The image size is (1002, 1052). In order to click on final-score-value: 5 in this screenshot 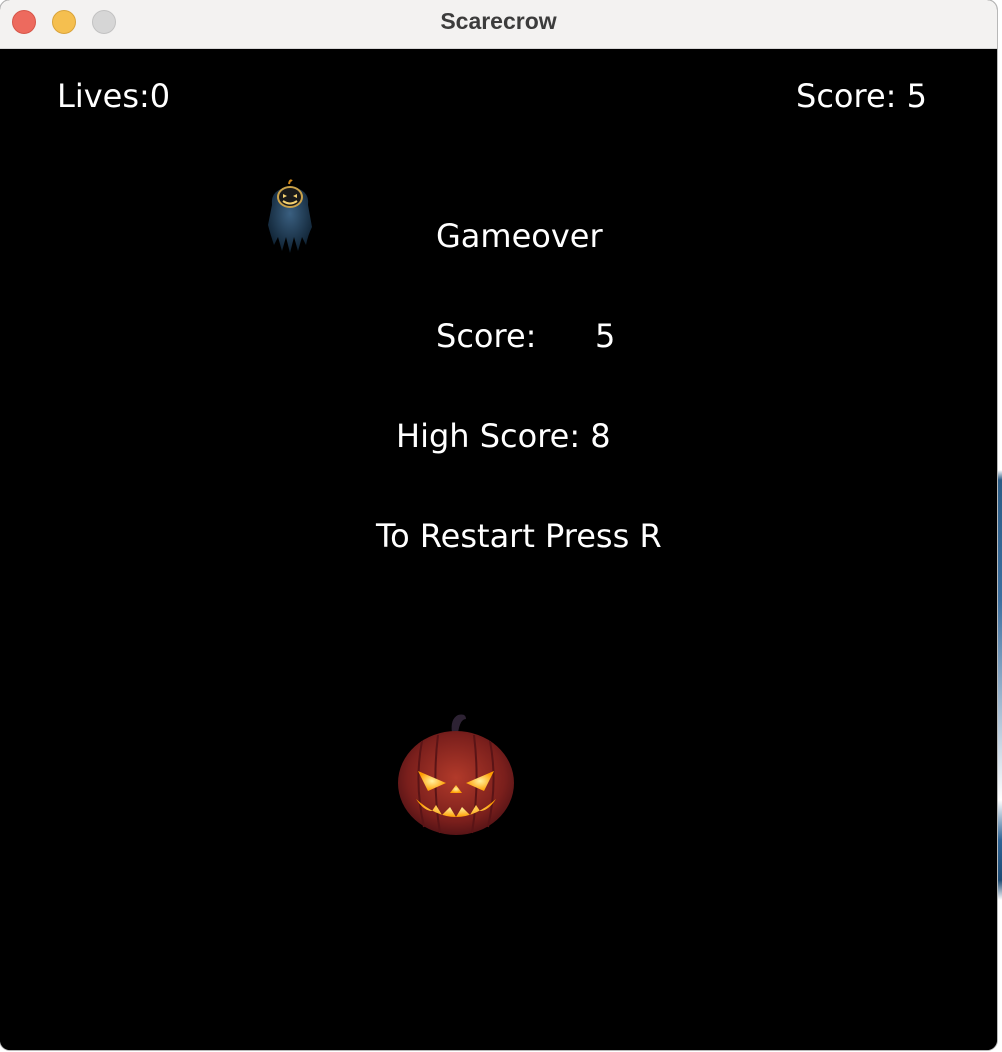, I will do `click(605, 336)`.